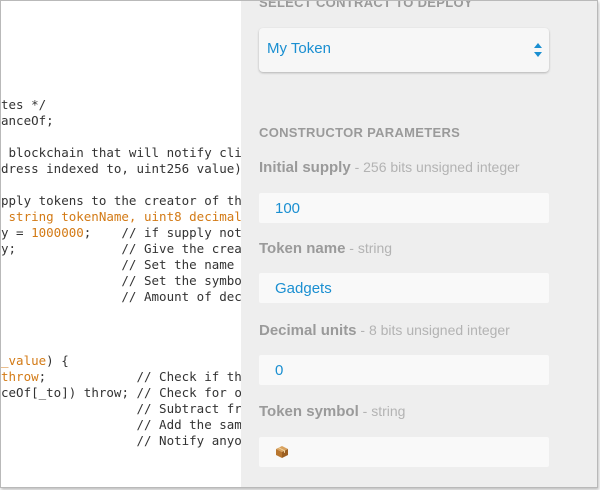  I want to click on decimal-units-input: 0, so click(404, 370).